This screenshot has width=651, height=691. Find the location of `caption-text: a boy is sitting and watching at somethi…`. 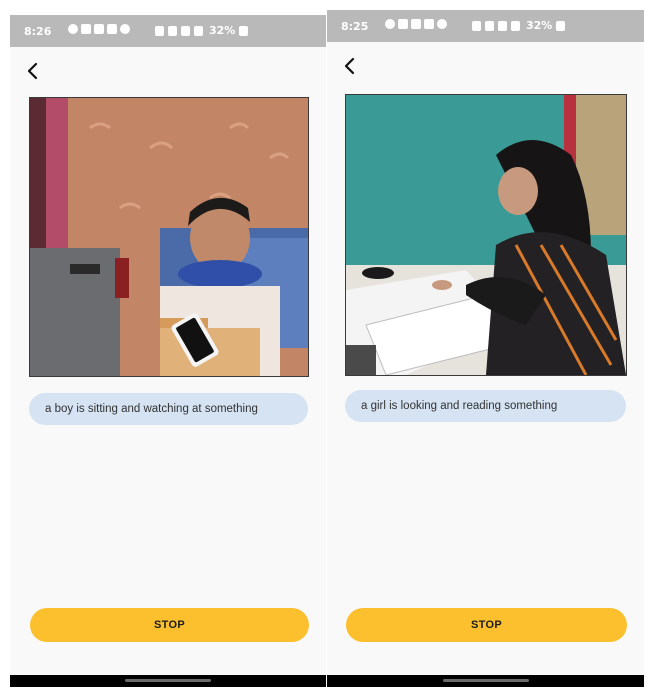

caption-text: a boy is sitting and watching at somethi… is located at coordinates (168, 409).